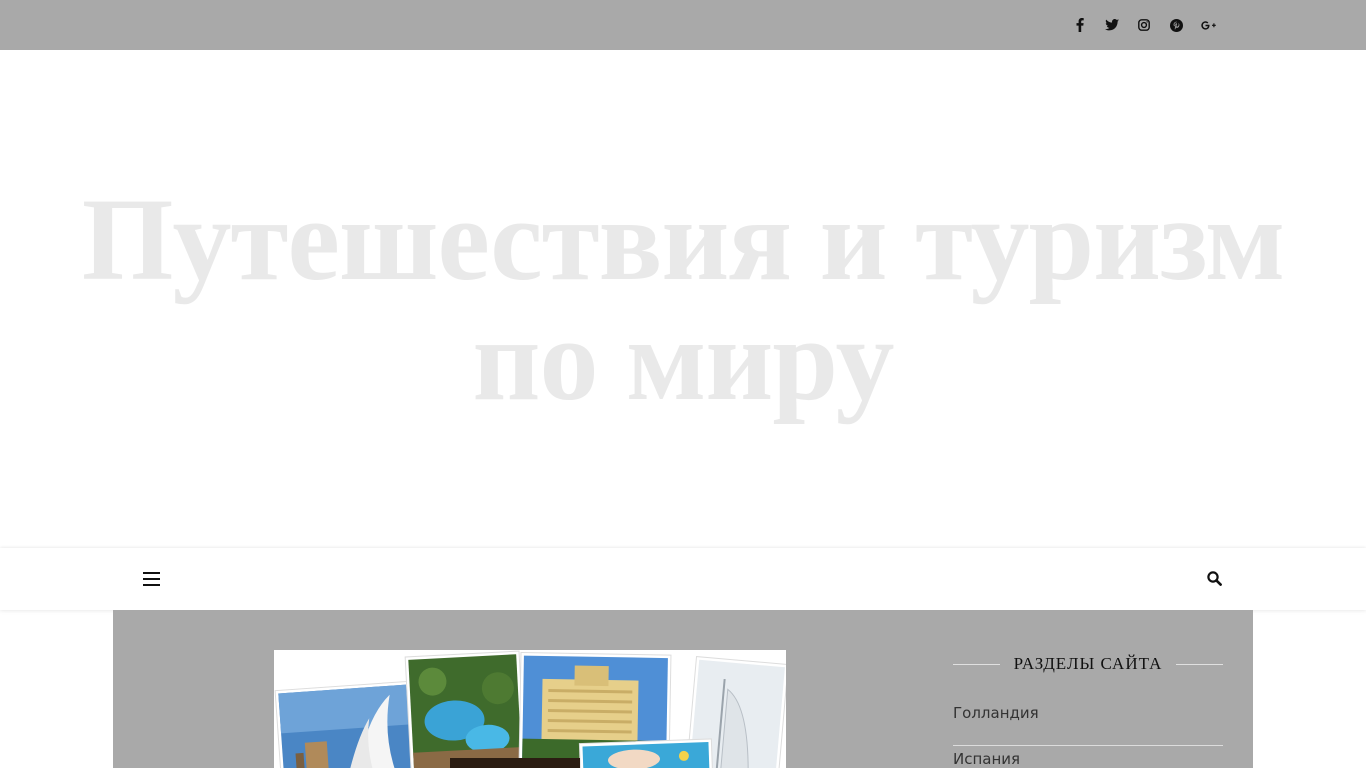 Image resolution: width=1366 pixels, height=768 pixels. I want to click on google-plus-icon, so click(1208, 25).